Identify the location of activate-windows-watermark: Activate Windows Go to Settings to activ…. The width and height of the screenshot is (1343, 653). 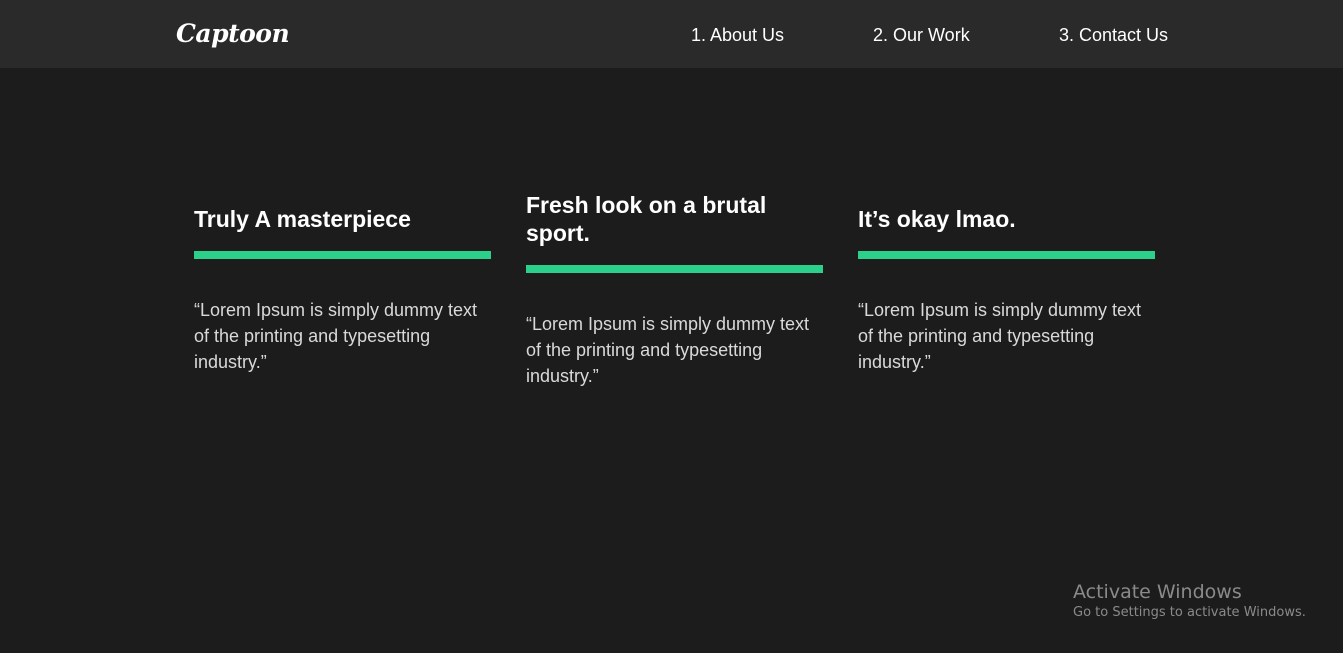
(1189, 601).